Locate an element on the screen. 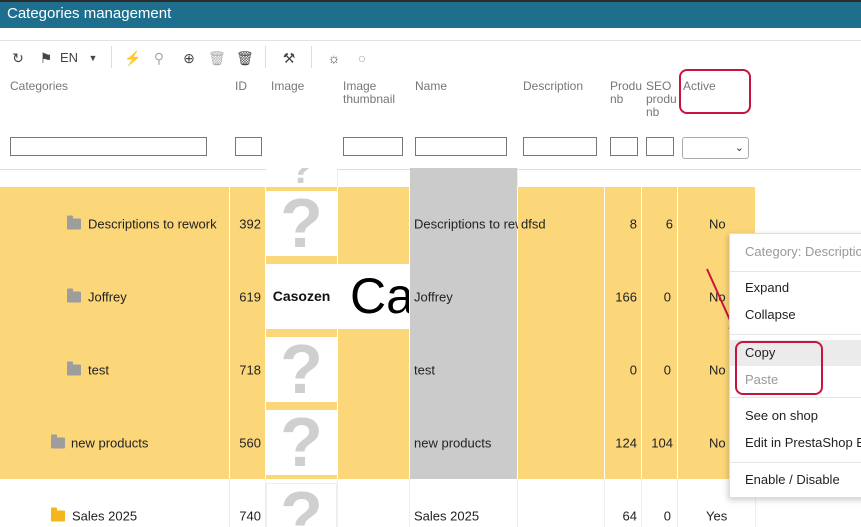 Image resolution: width=861 pixels, height=527 pixels. search-icon: ⚲ is located at coordinates (159, 58).